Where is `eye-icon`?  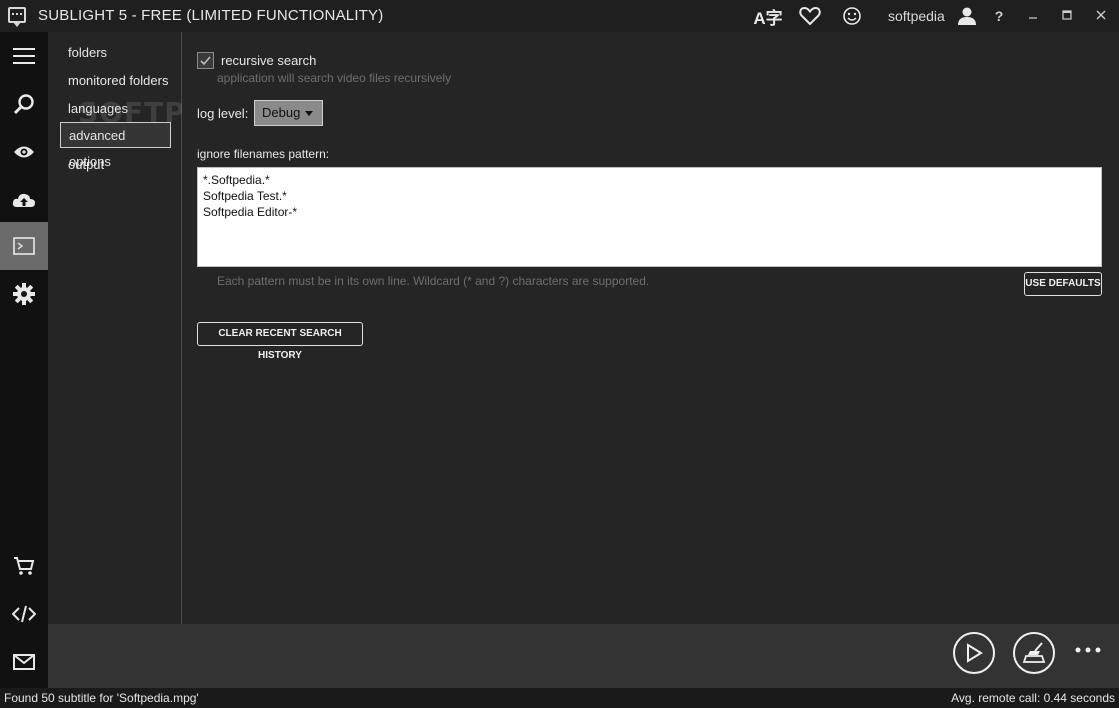 eye-icon is located at coordinates (24, 152).